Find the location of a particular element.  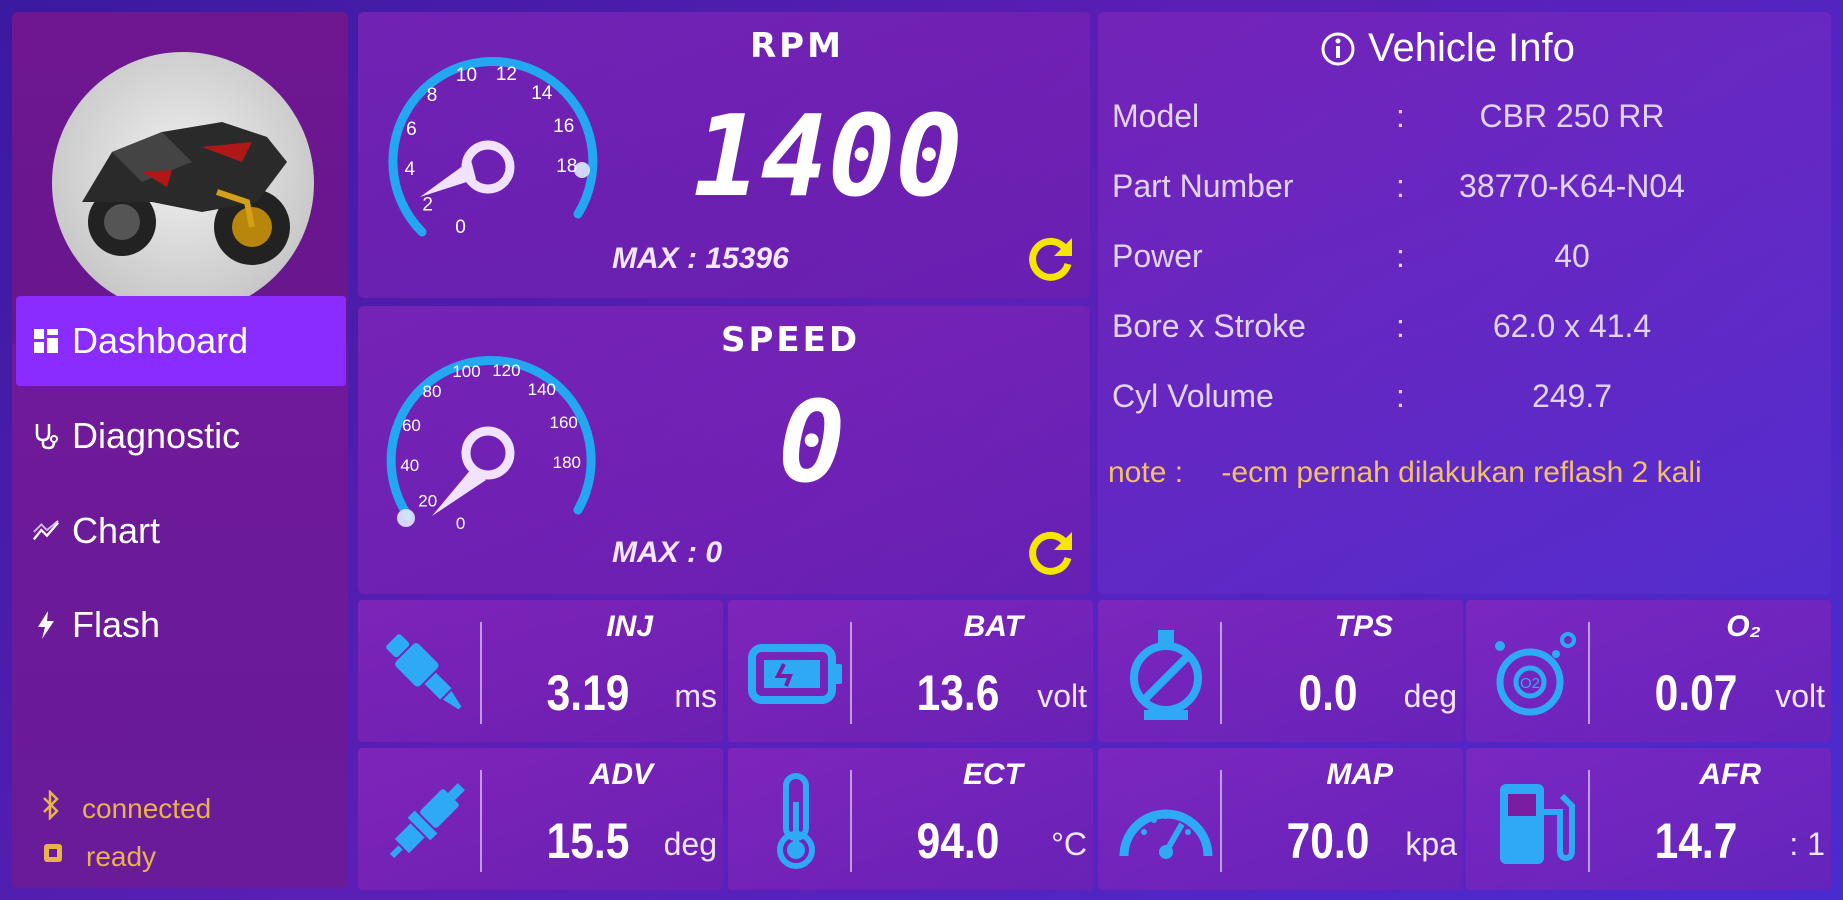

sensor-tile-inj: INJ 3.19 ms is located at coordinates (540, 671).